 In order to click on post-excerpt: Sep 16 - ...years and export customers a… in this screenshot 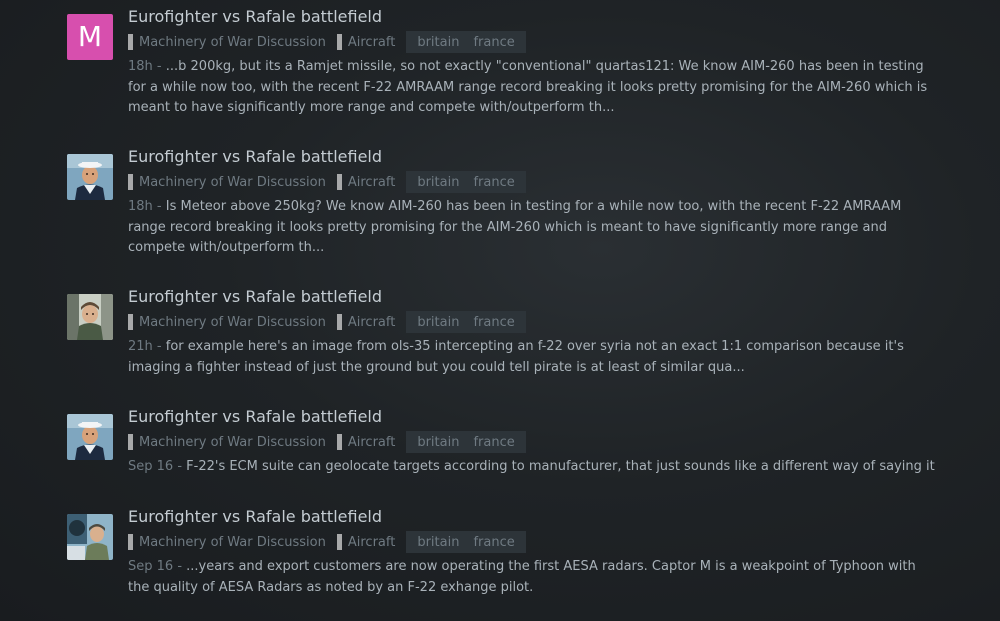, I will do `click(533, 577)`.